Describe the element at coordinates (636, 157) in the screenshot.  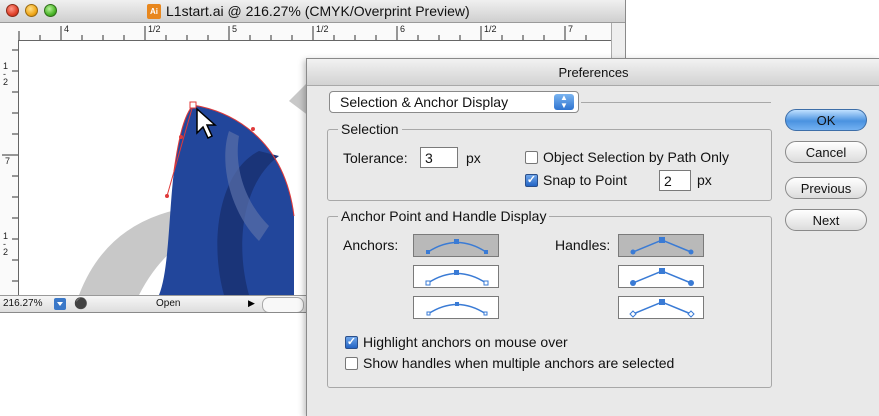
I see `object-selection-label: Object Selection by Path Only` at that location.